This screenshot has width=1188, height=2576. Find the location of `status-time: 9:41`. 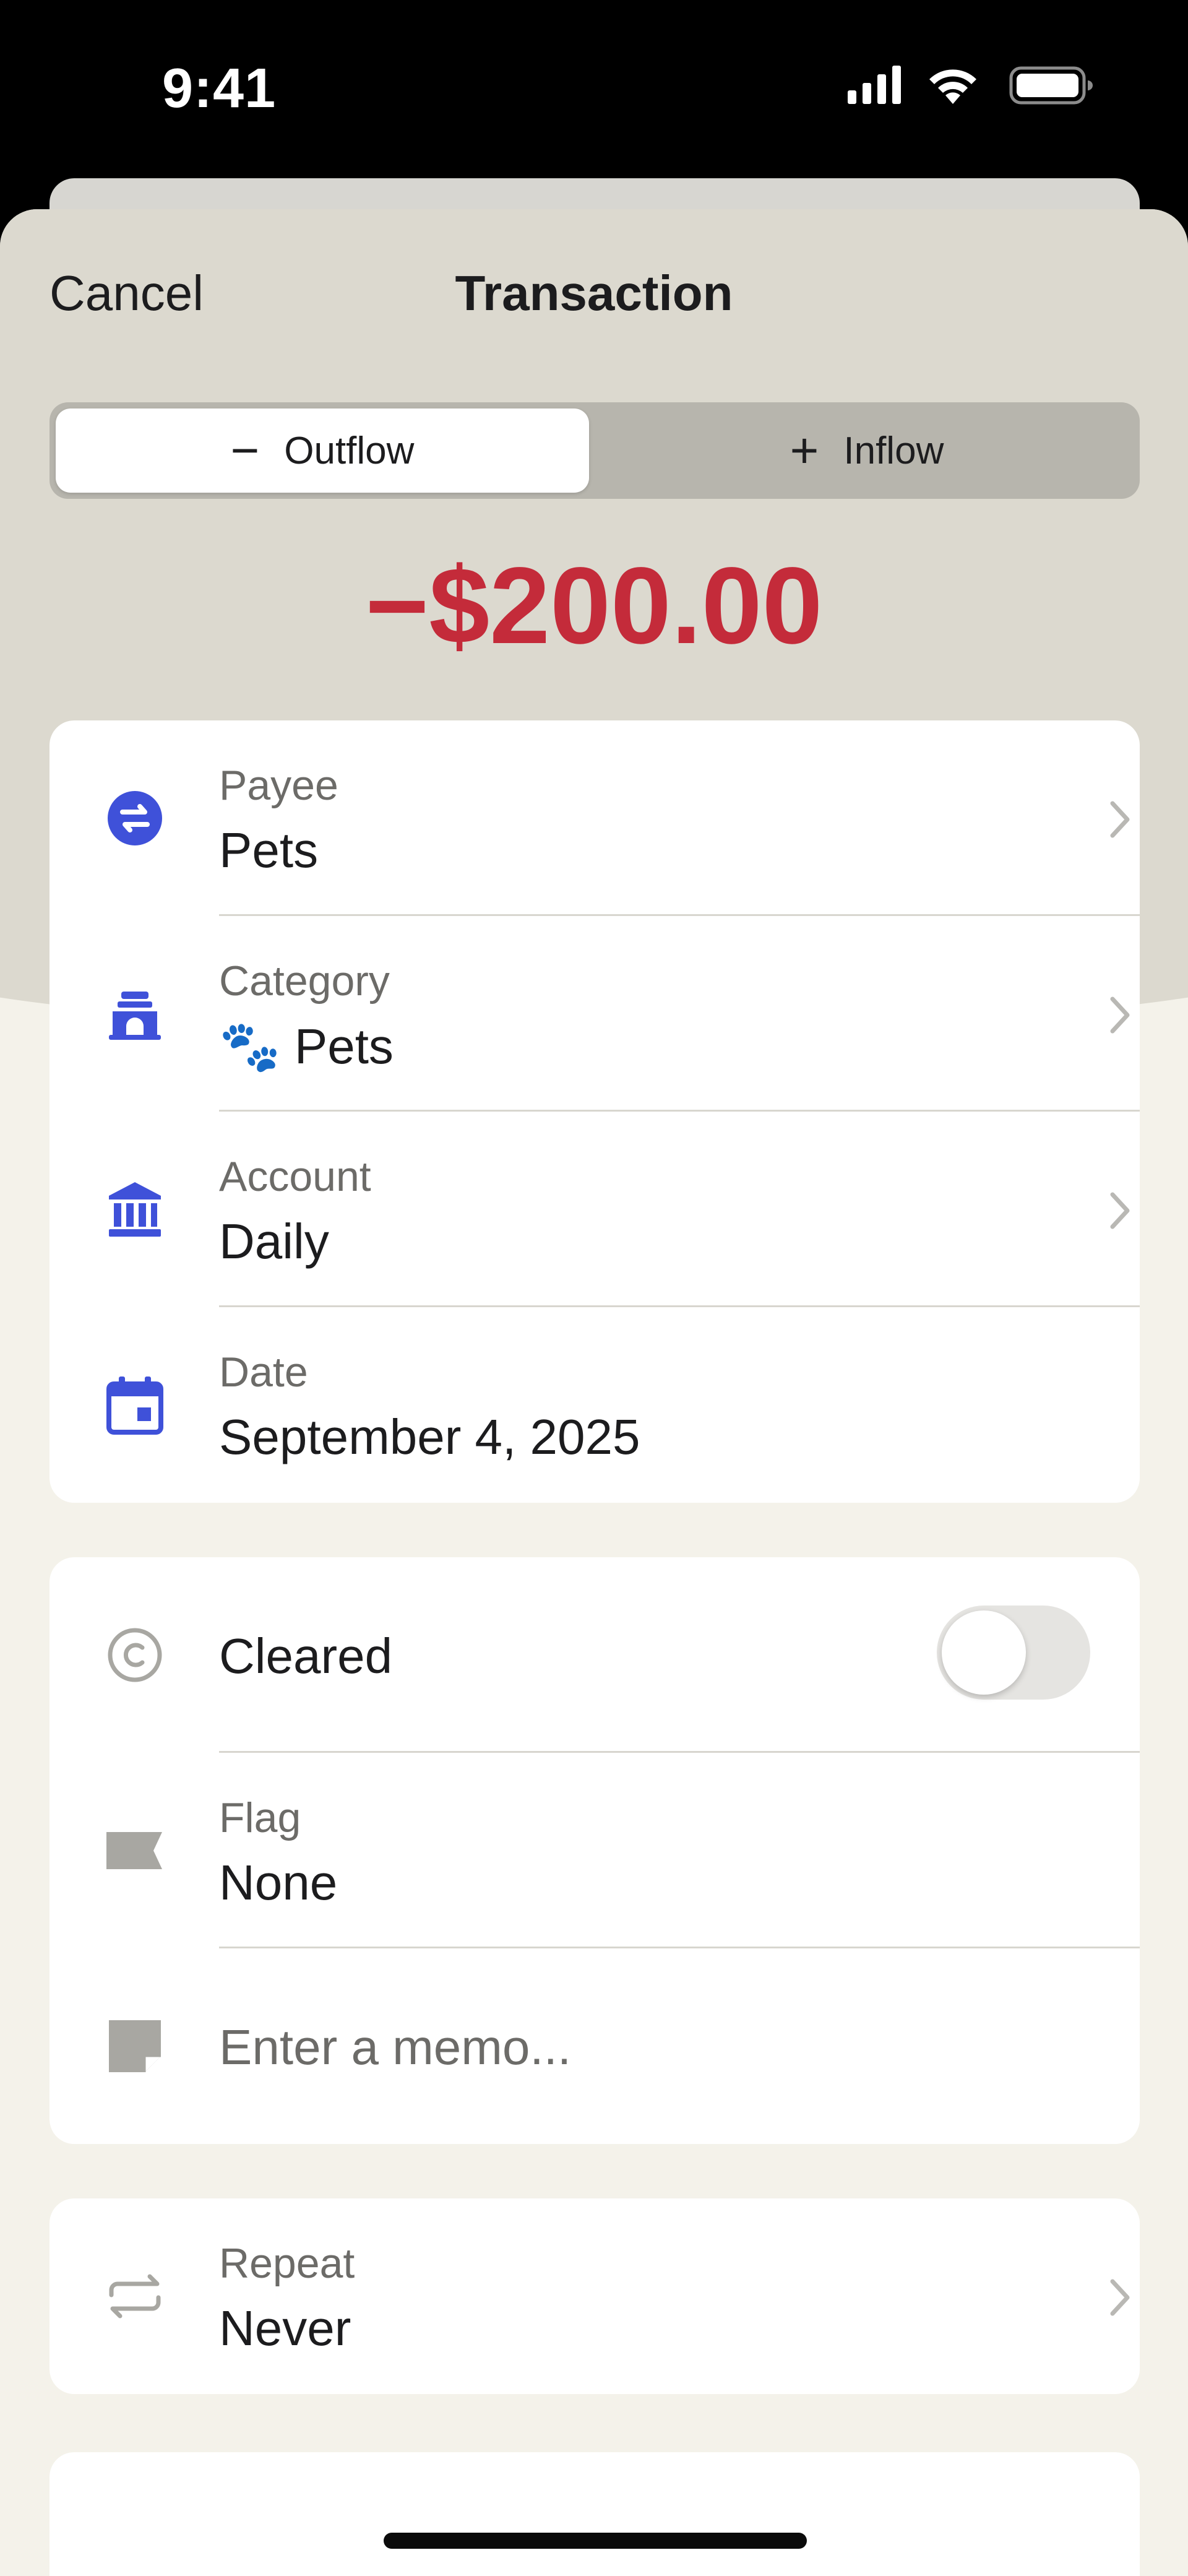

status-time: 9:41 is located at coordinates (220, 88).